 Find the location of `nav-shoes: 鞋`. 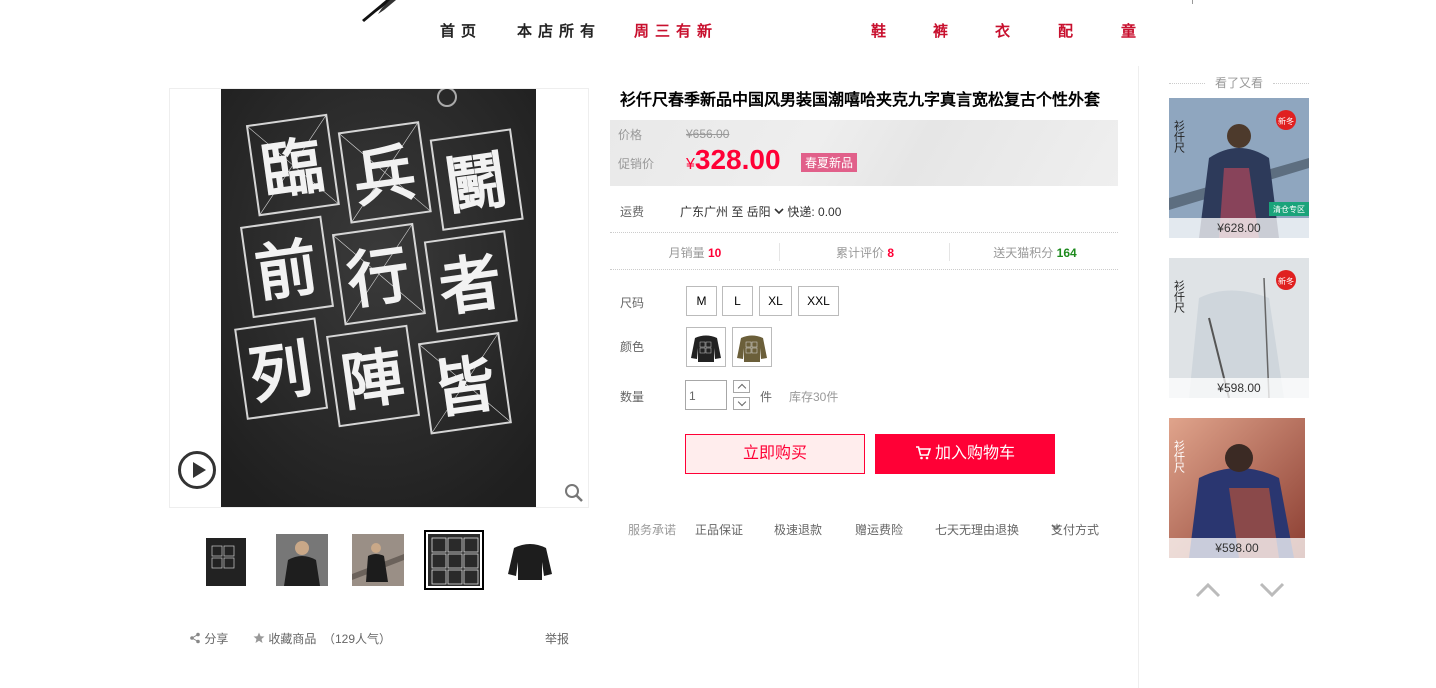

nav-shoes: 鞋 is located at coordinates (881, 30).